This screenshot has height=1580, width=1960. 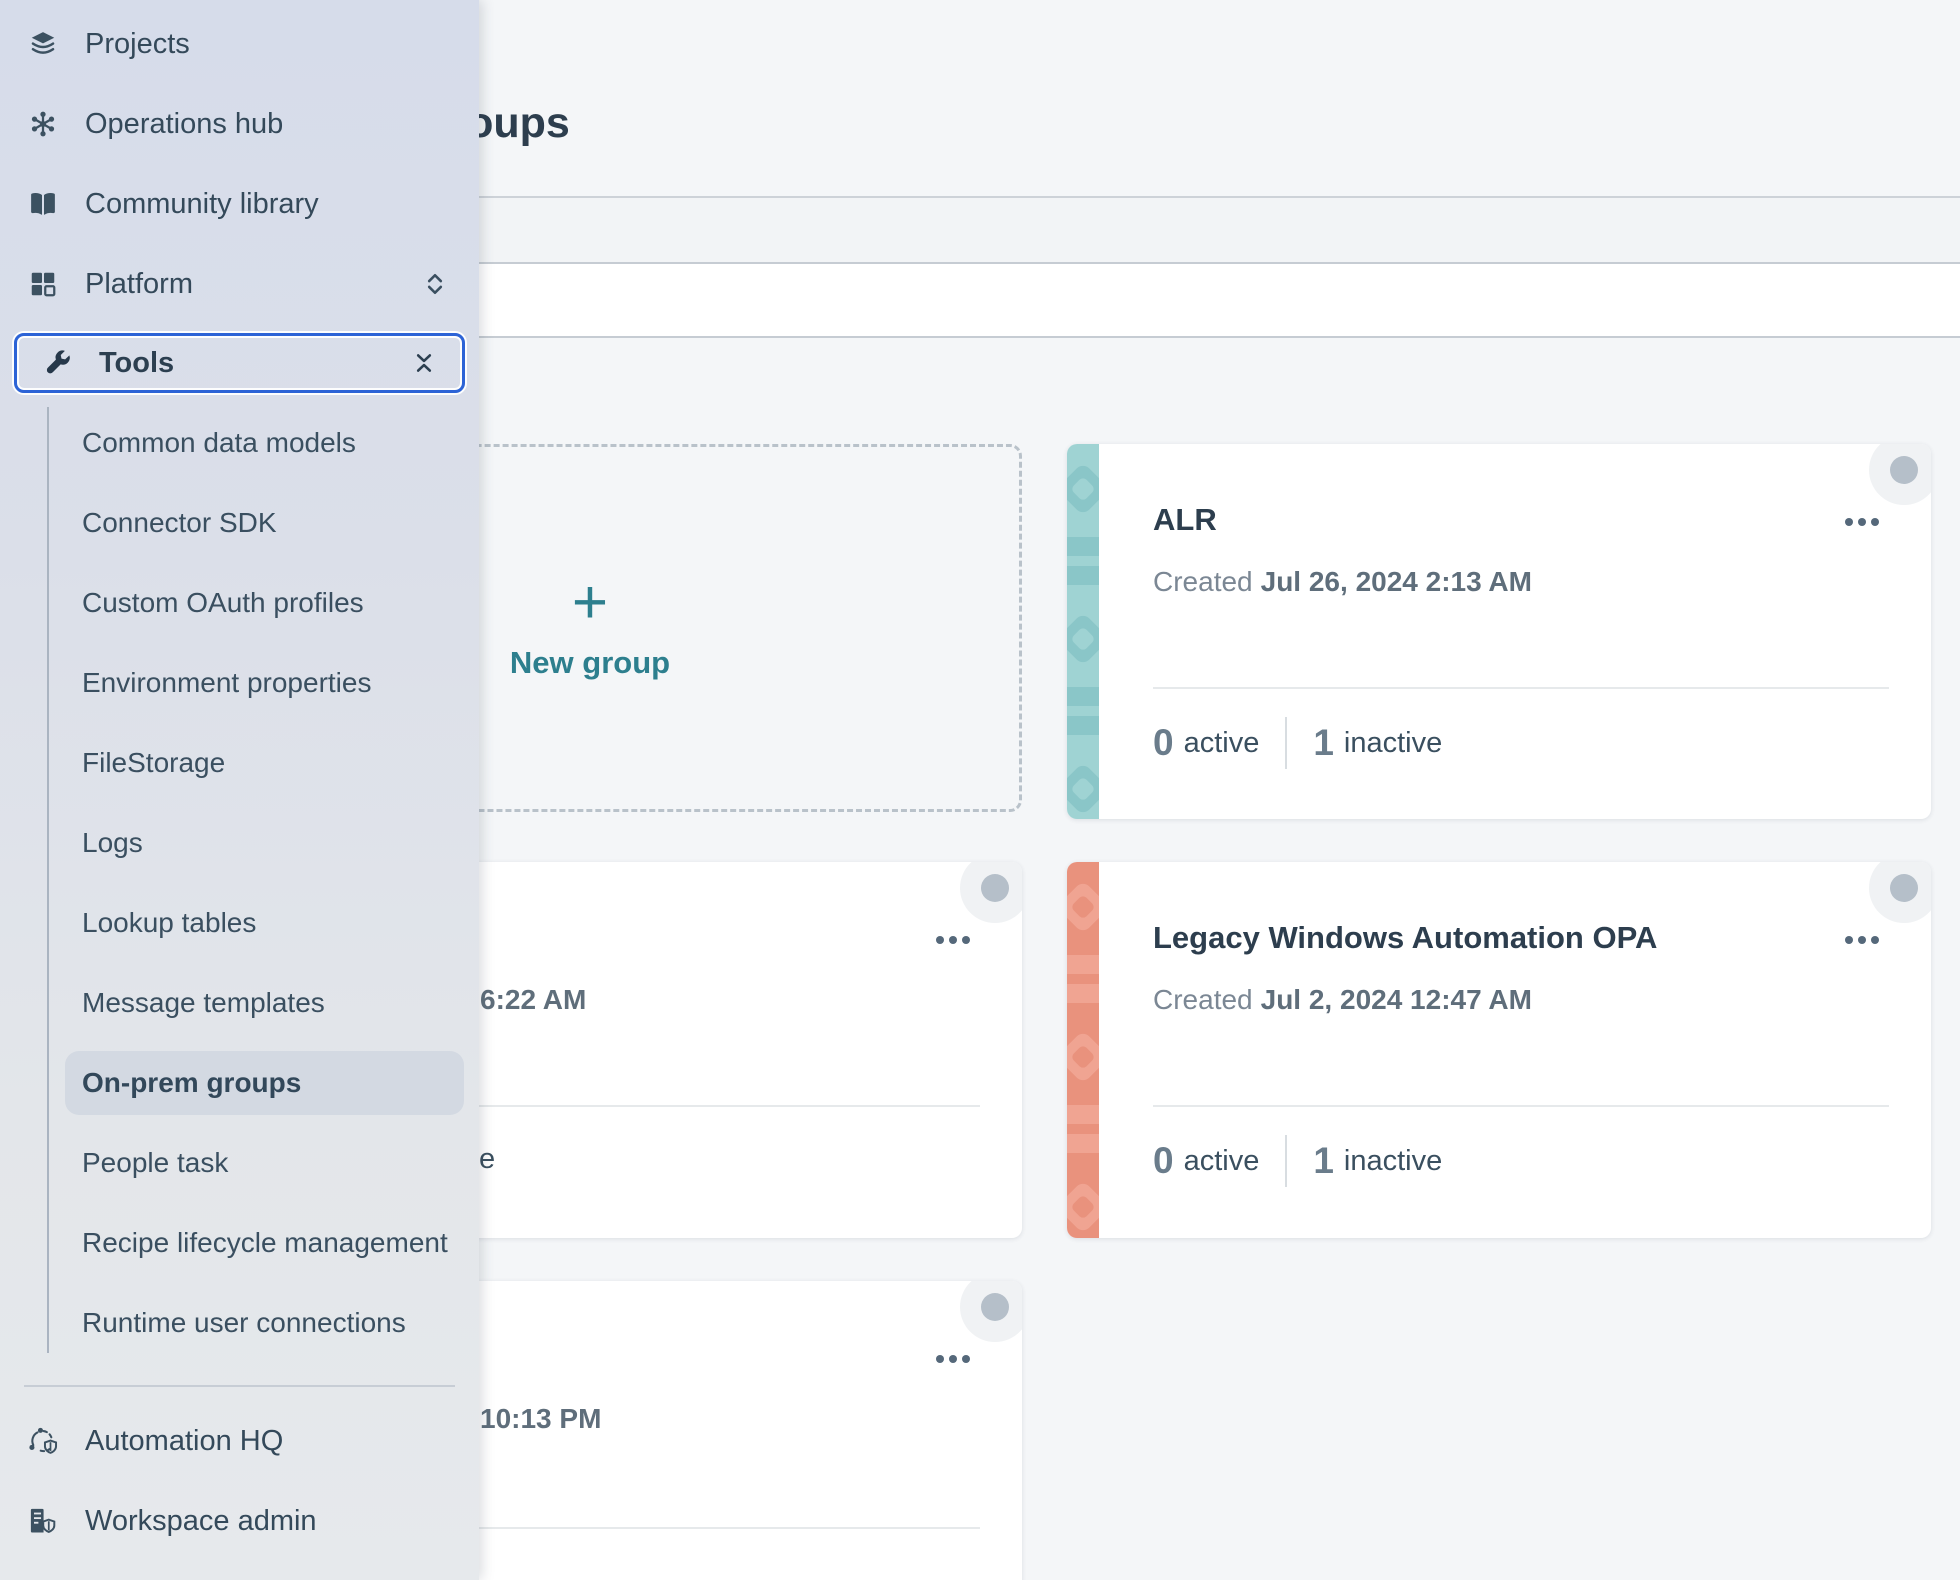 I want to click on sidebar-item-label: Workspace admin, so click(x=201, y=1520).